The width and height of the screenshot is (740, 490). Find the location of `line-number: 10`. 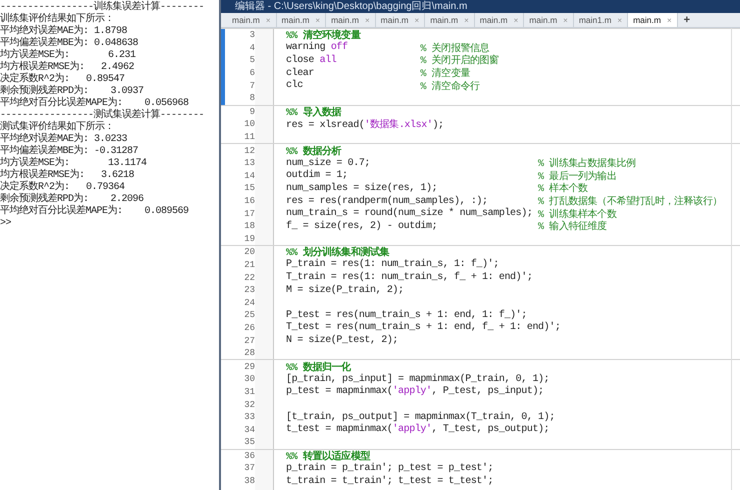

line-number: 10 is located at coordinates (249, 124).